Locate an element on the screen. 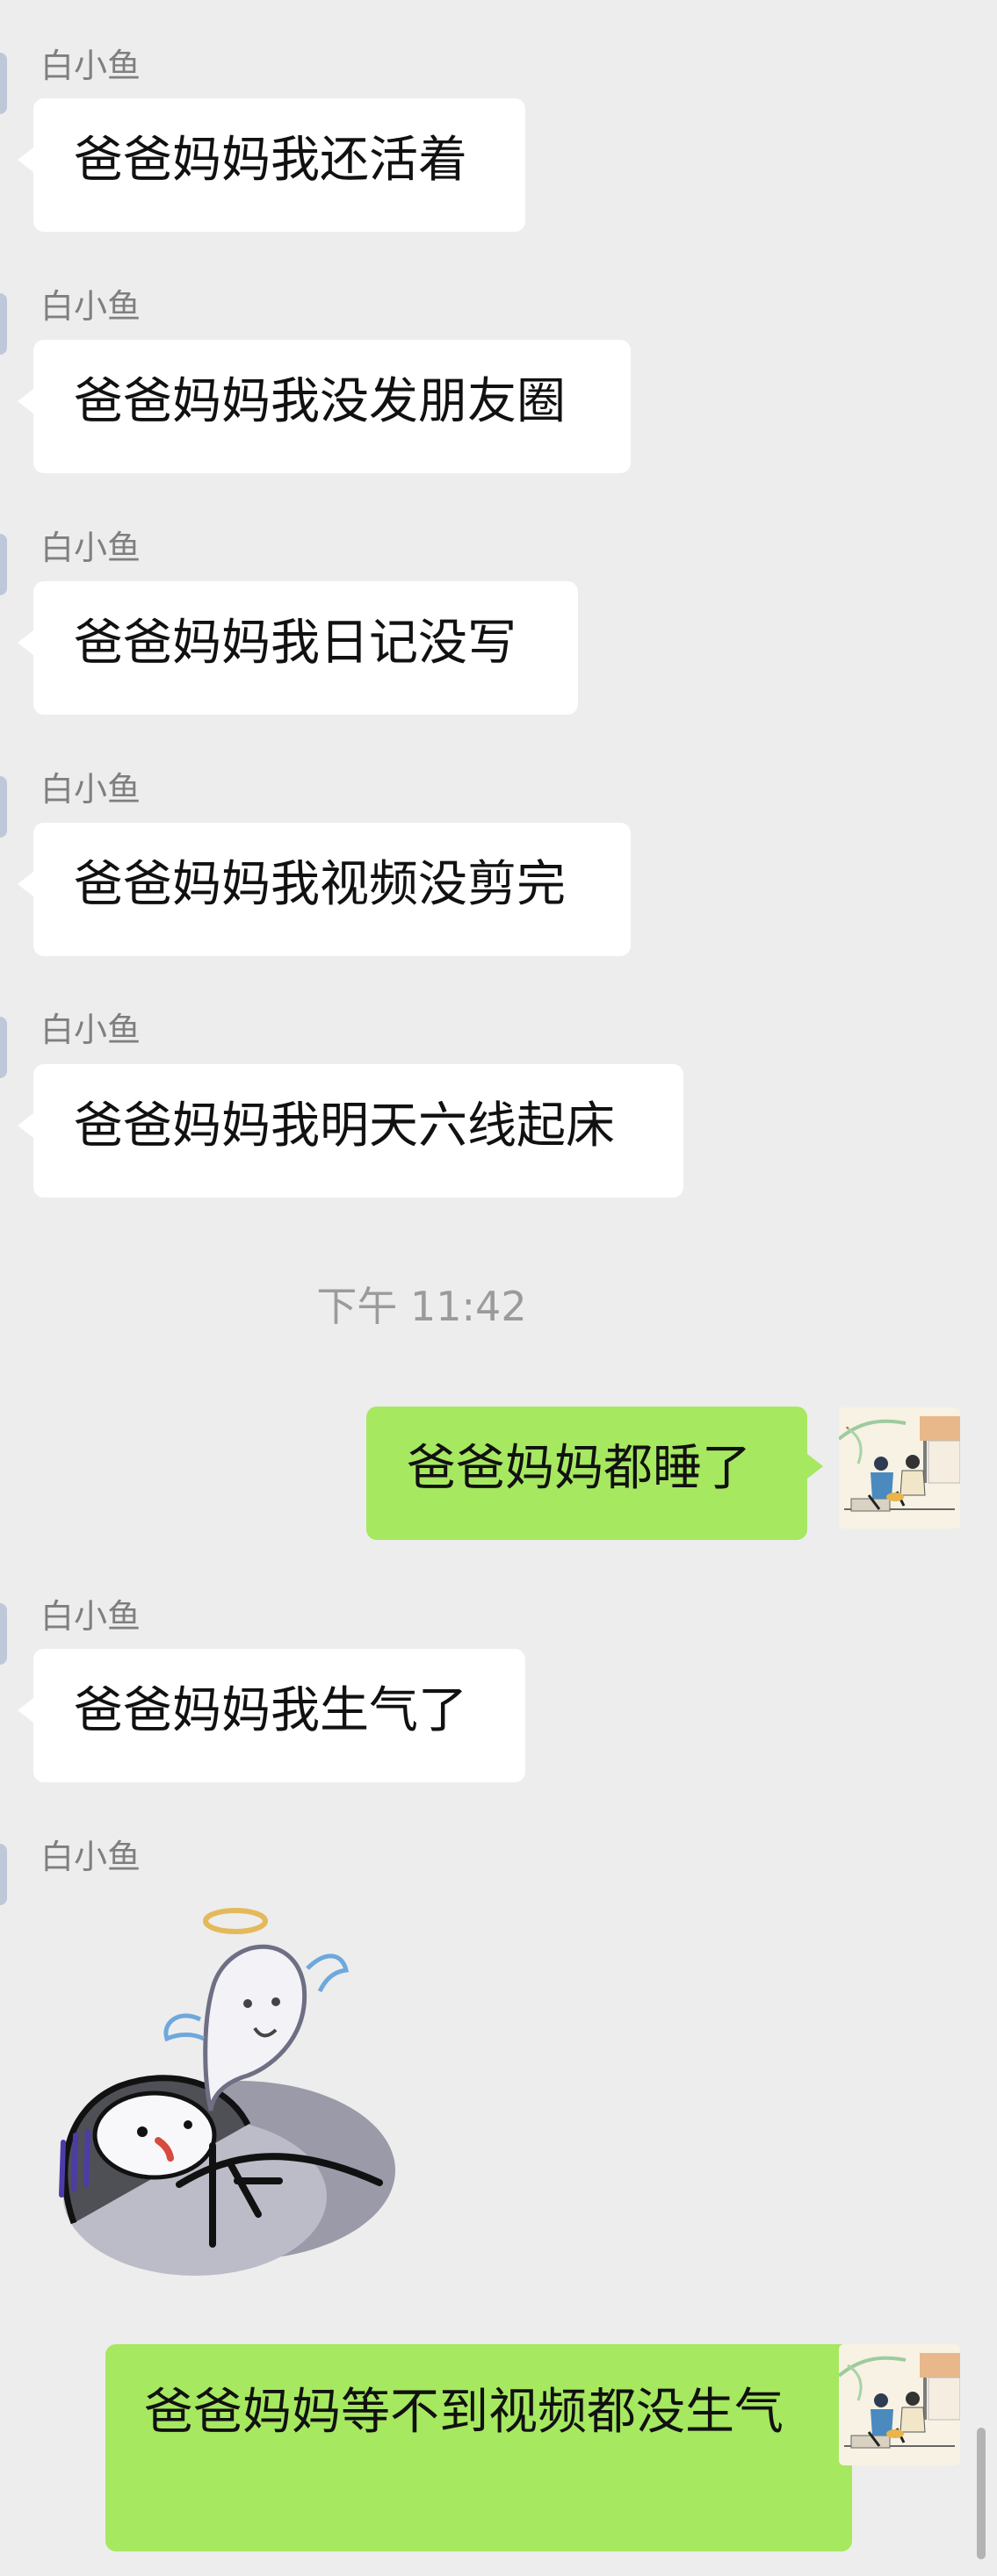 The image size is (997, 2576). penguin-sticker-icon is located at coordinates (227, 2092).